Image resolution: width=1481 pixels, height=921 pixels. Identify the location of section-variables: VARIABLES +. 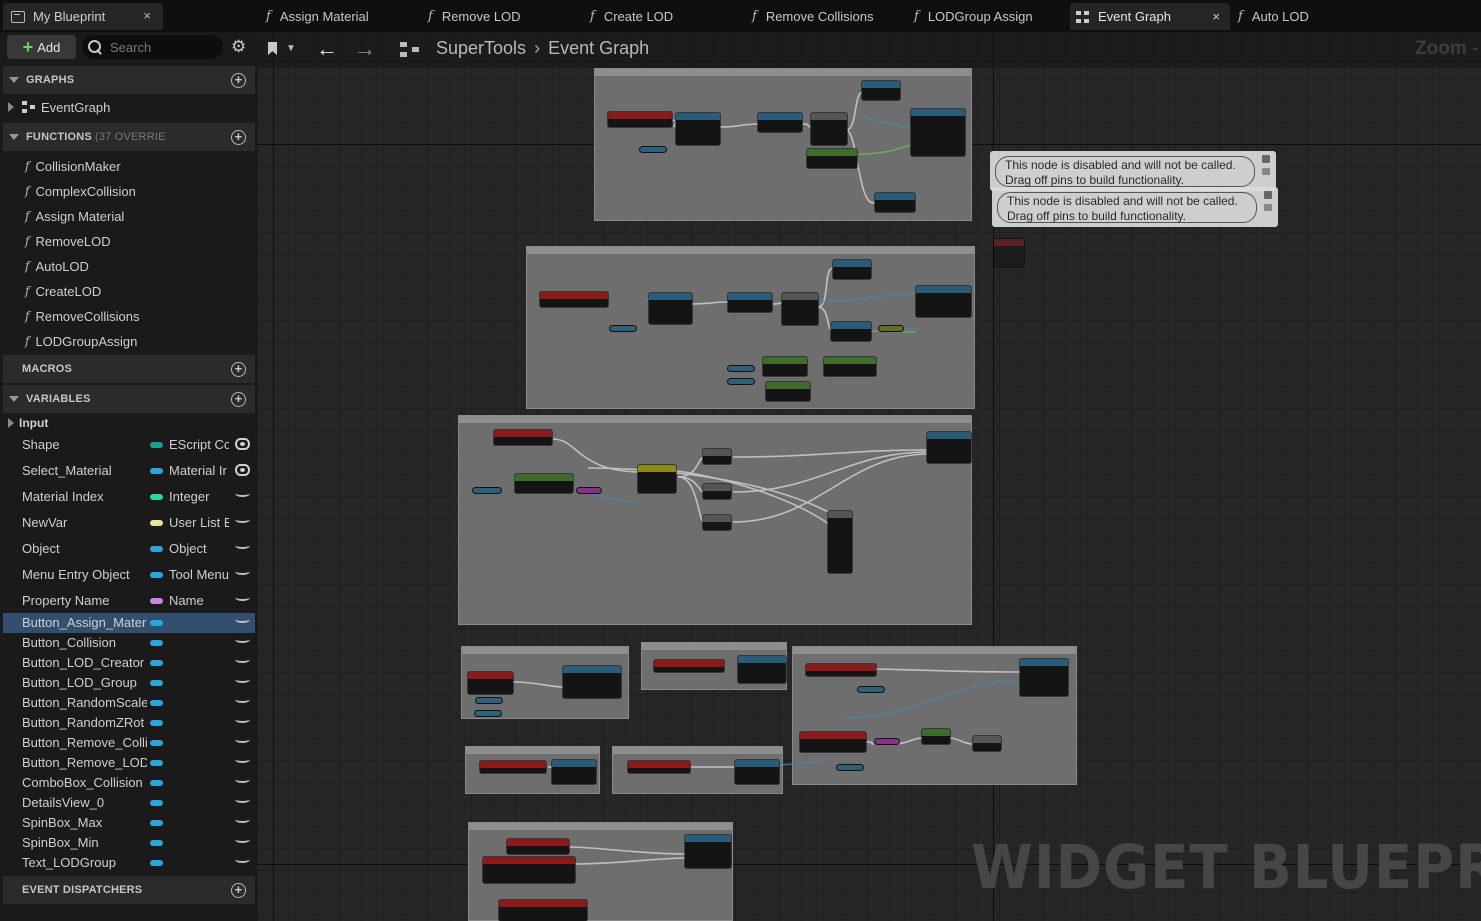
(129, 399).